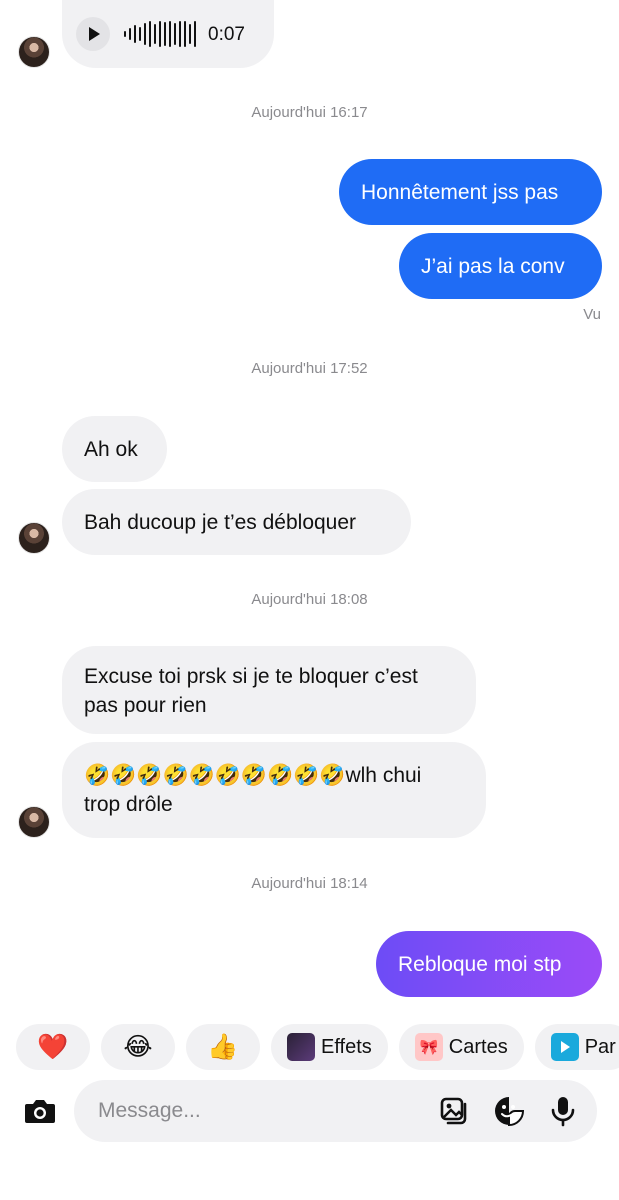 The image size is (619, 1200). I want to click on cartes-button: 🎀 Cartes, so click(461, 1047).